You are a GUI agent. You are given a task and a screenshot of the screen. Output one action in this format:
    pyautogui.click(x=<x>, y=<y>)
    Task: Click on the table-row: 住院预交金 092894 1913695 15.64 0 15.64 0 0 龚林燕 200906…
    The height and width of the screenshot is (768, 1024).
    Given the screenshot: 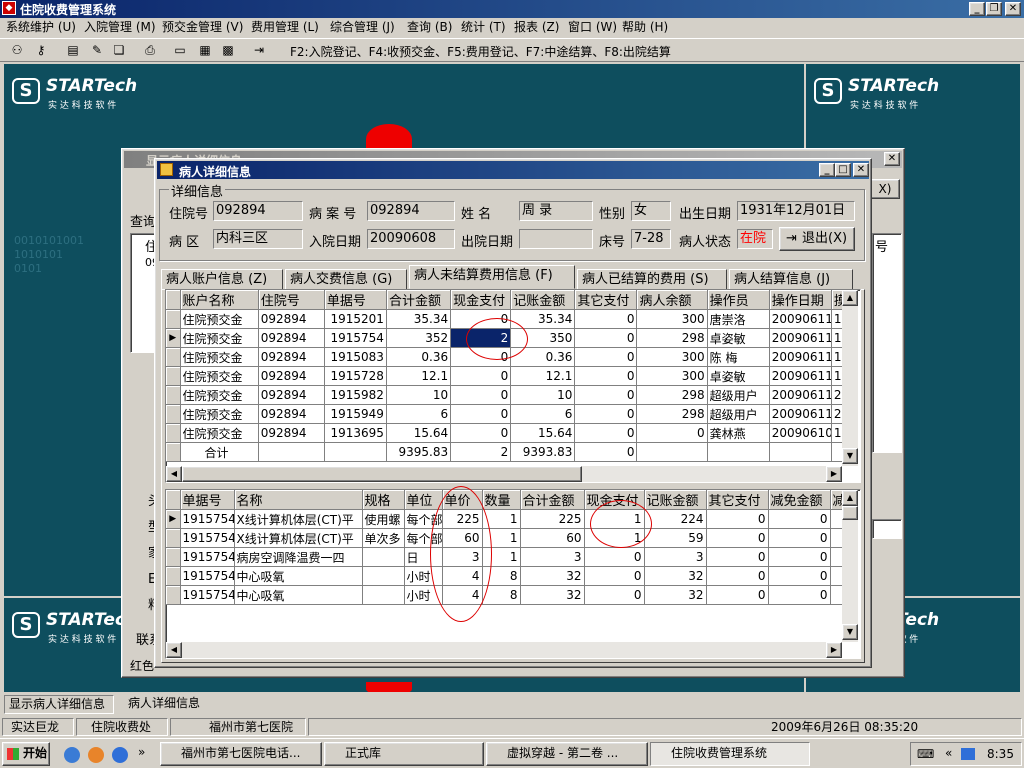 What is the action you would take?
    pyautogui.click(x=506, y=433)
    